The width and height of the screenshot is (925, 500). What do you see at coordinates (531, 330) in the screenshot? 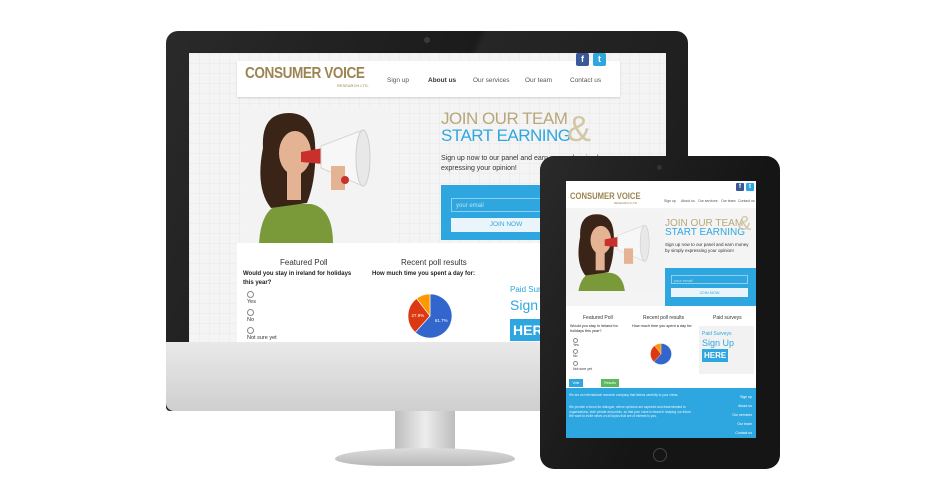
I see `paid-surveys-here-button: HERE` at bounding box center [531, 330].